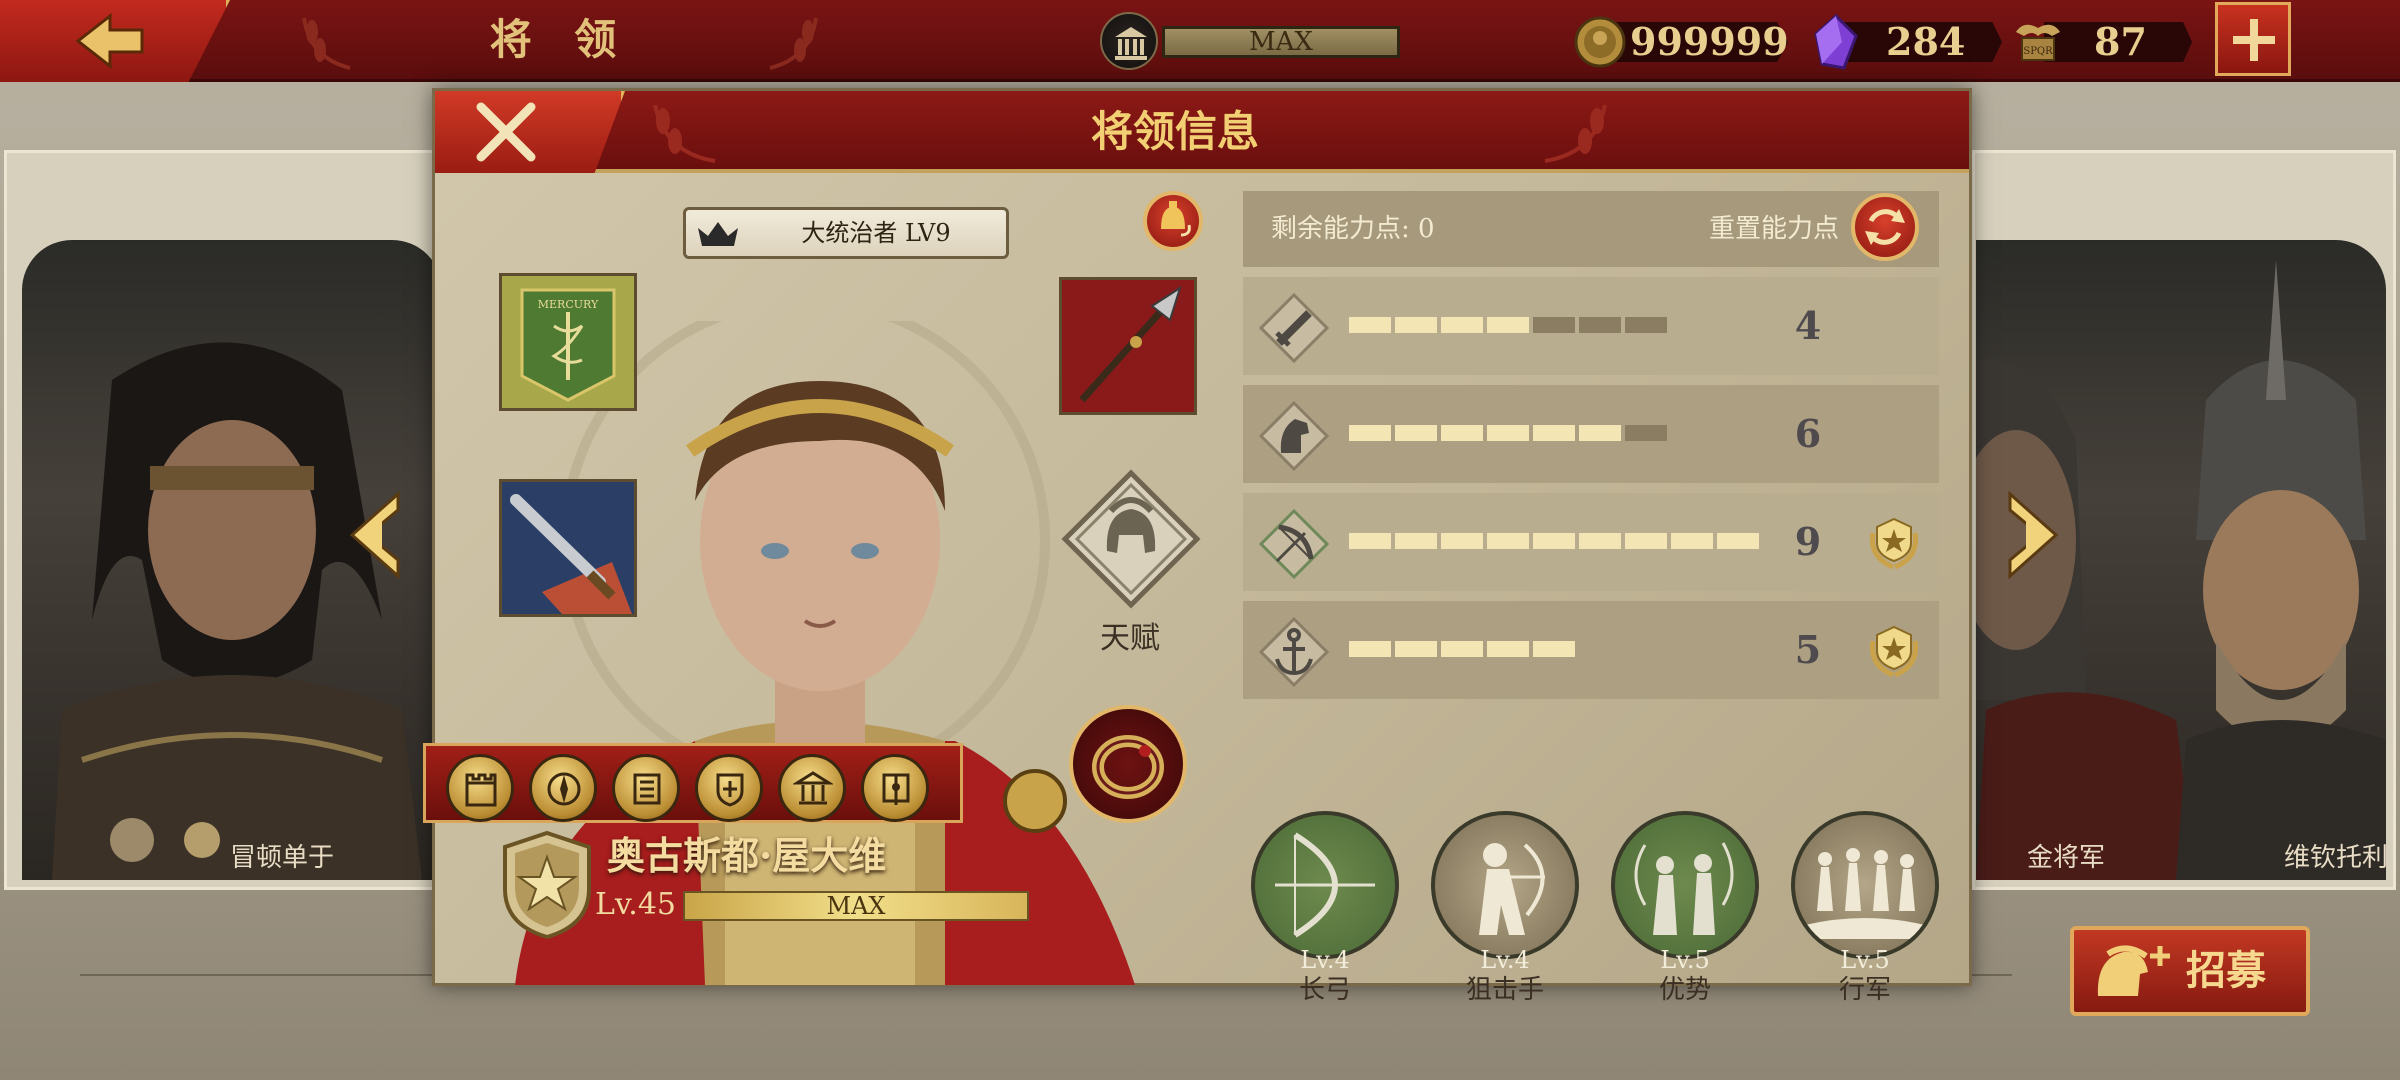 The image size is (2400, 1080). Describe the element at coordinates (1808, 649) in the screenshot. I see `stat-value: 5` at that location.